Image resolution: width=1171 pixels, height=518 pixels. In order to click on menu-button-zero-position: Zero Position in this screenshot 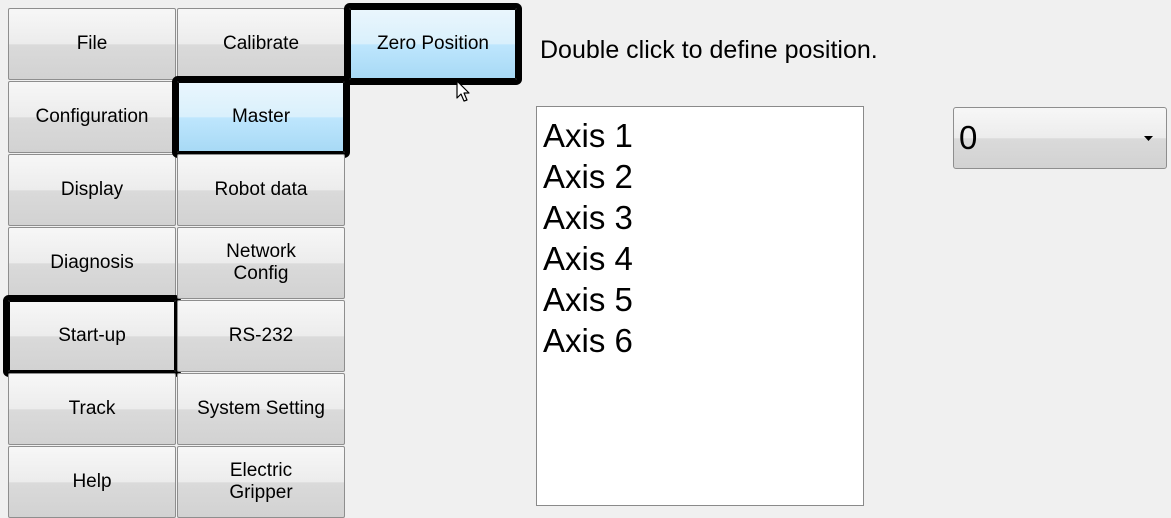, I will do `click(433, 44)`.